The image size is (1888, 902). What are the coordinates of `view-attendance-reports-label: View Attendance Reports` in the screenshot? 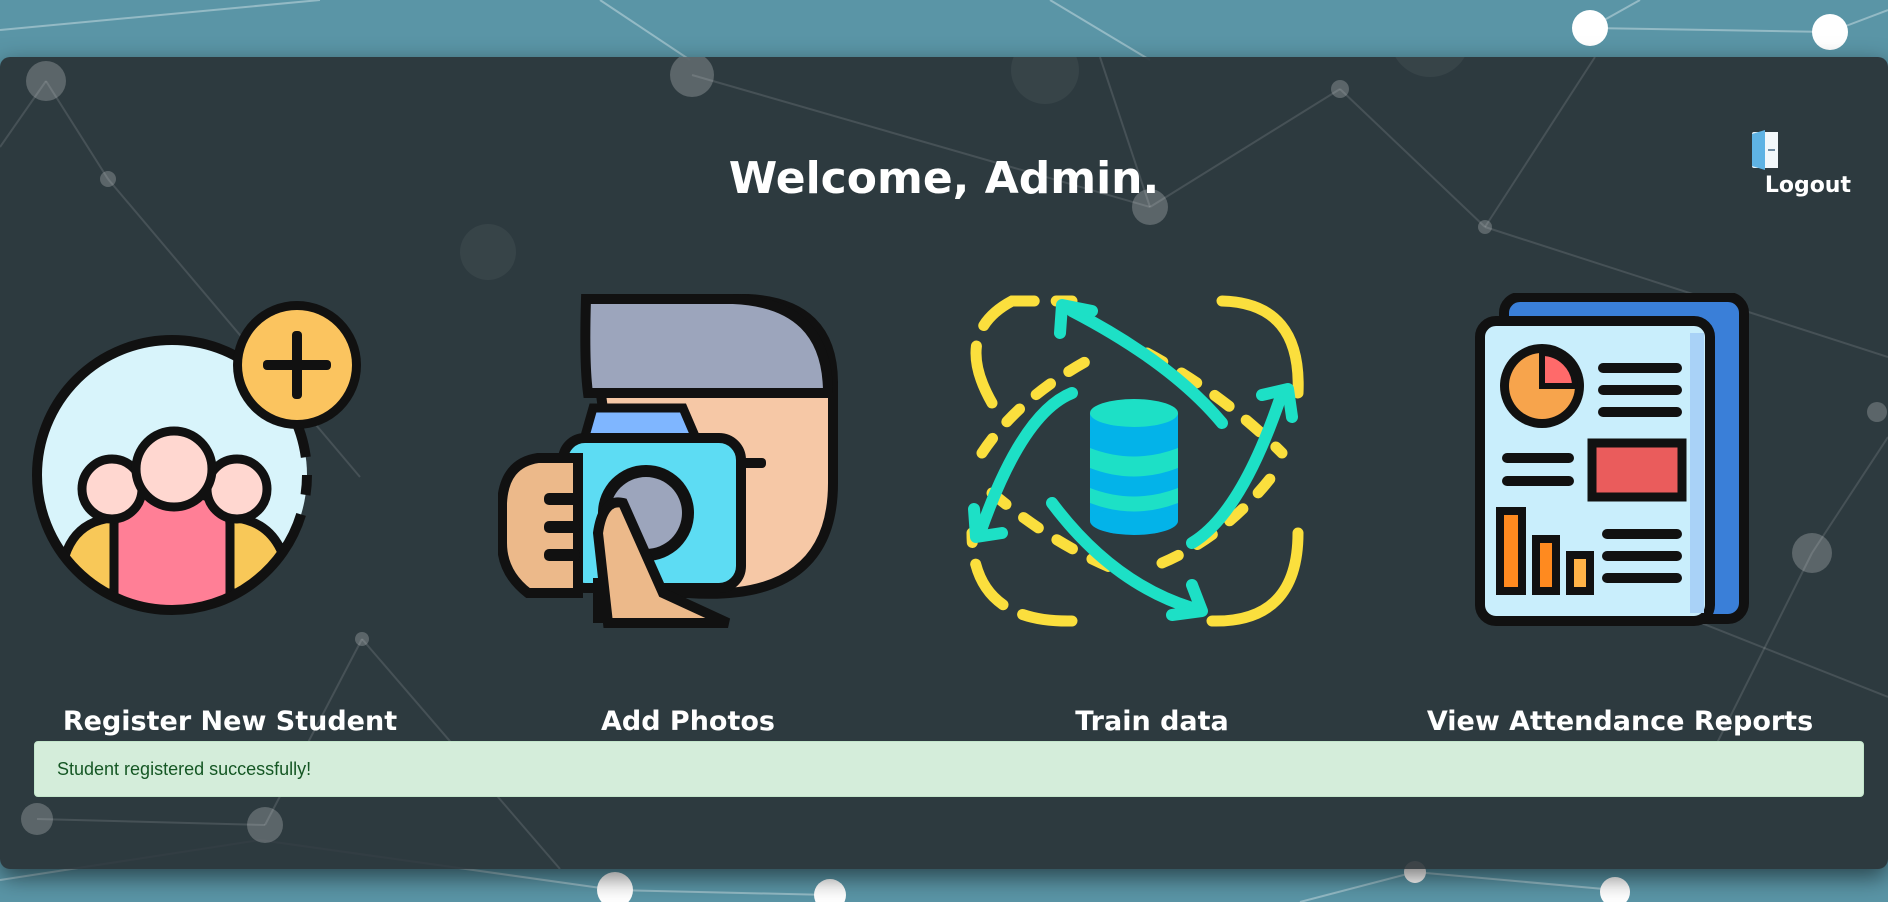 It's located at (1620, 721).